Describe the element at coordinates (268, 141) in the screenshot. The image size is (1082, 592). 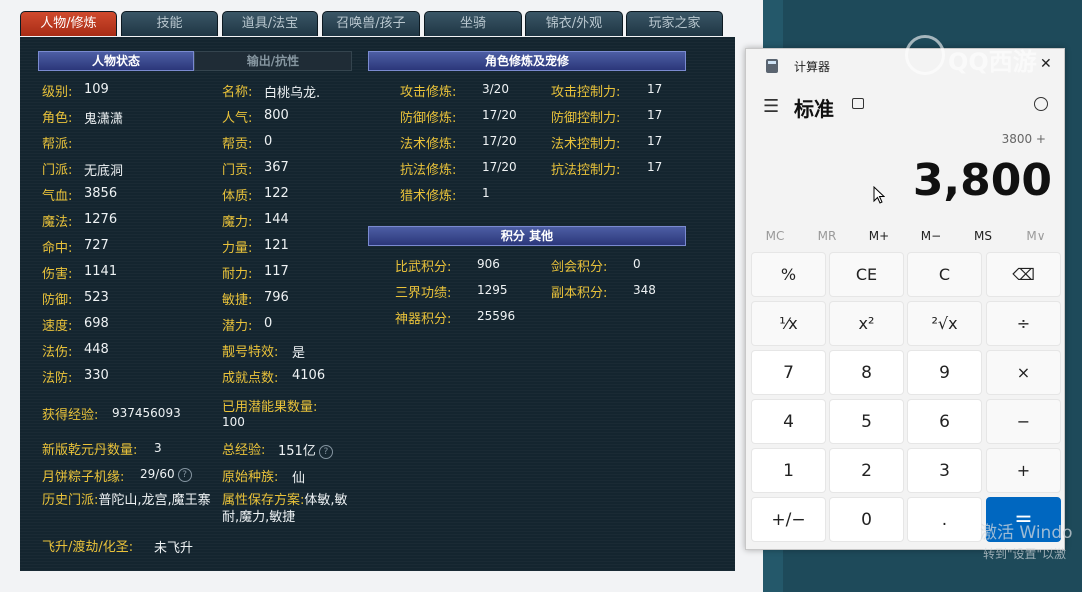
I see `stat-value: 0` at that location.